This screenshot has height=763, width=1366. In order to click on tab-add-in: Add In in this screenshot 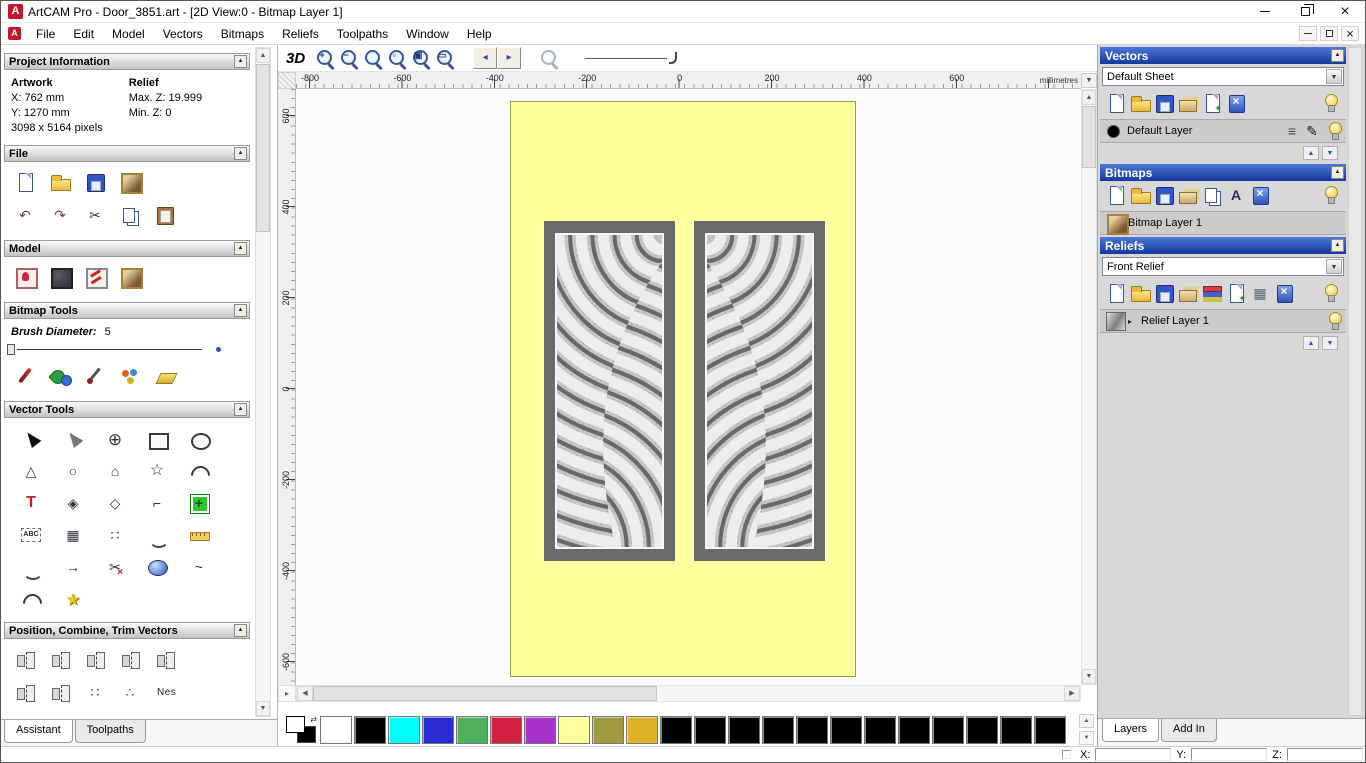, I will do `click(1189, 730)`.